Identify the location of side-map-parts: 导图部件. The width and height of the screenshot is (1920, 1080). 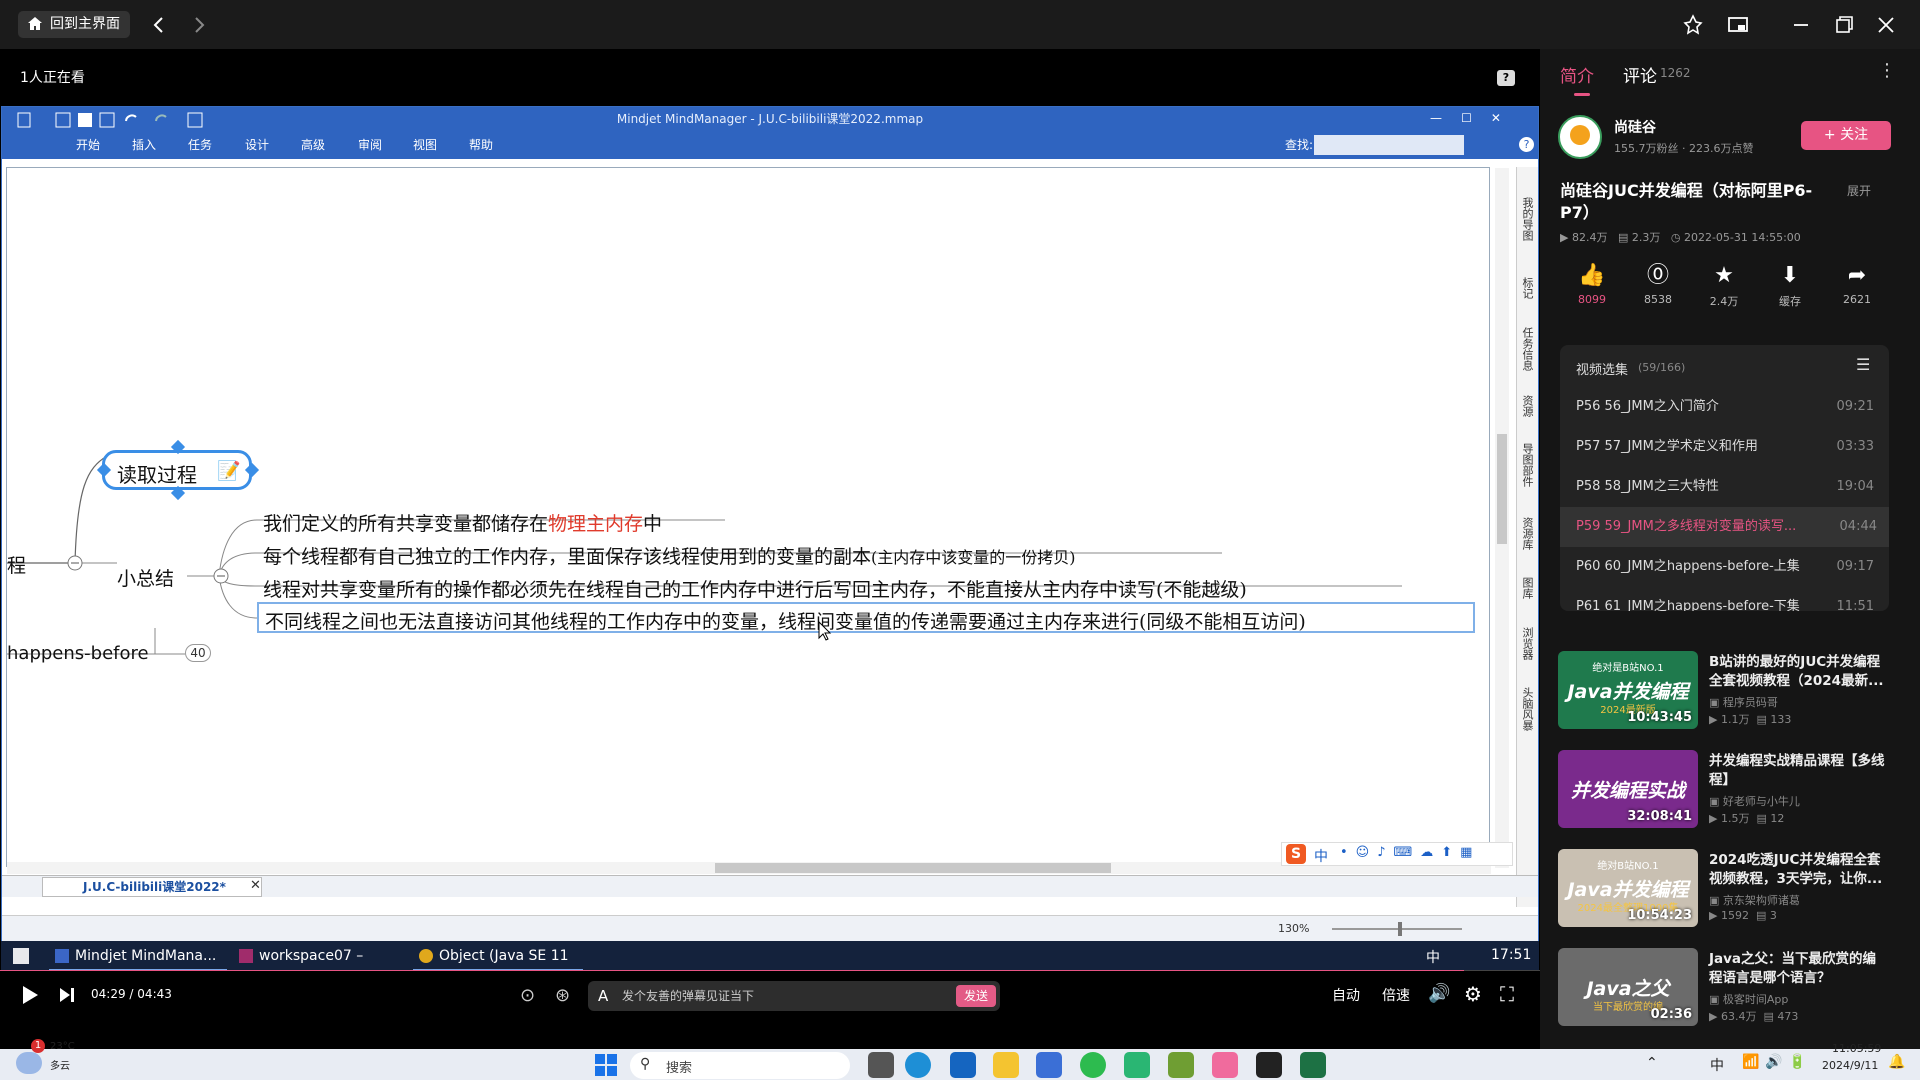
(1527, 465).